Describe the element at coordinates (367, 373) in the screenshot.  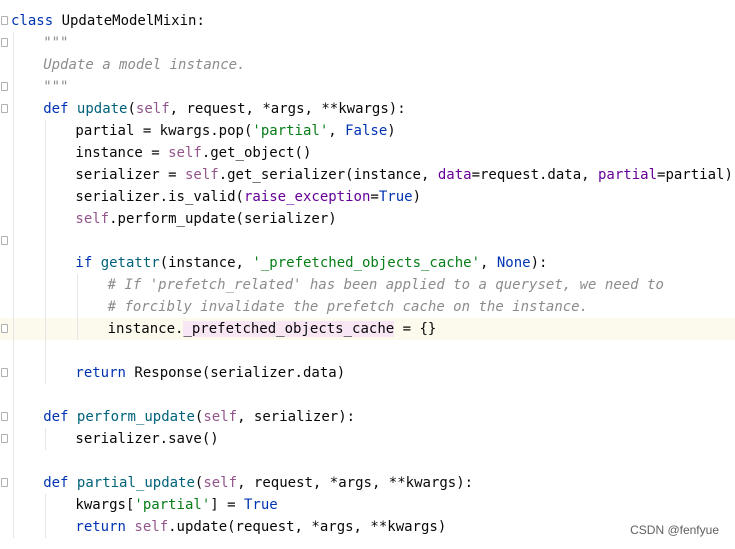
I see `code-line: return Response(serializer.data)` at that location.